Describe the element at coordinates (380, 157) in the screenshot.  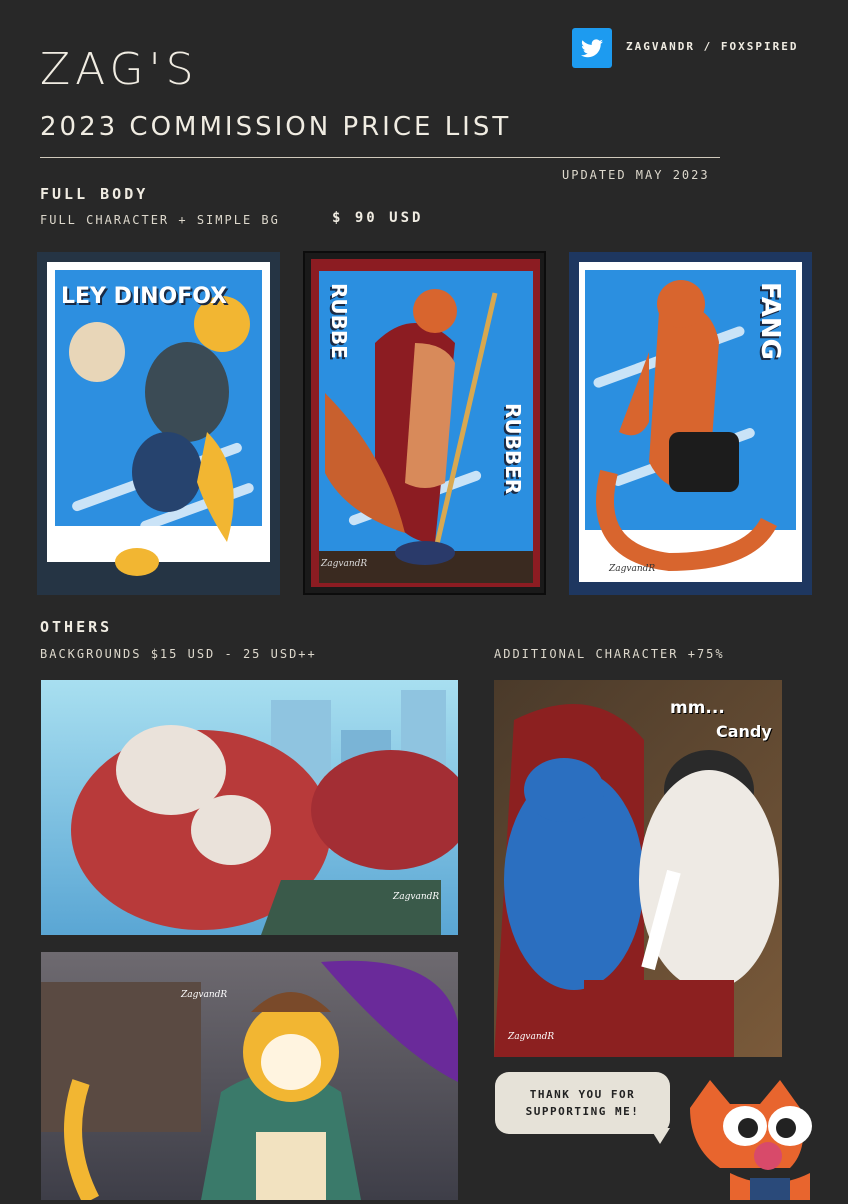
I see `divider` at that location.